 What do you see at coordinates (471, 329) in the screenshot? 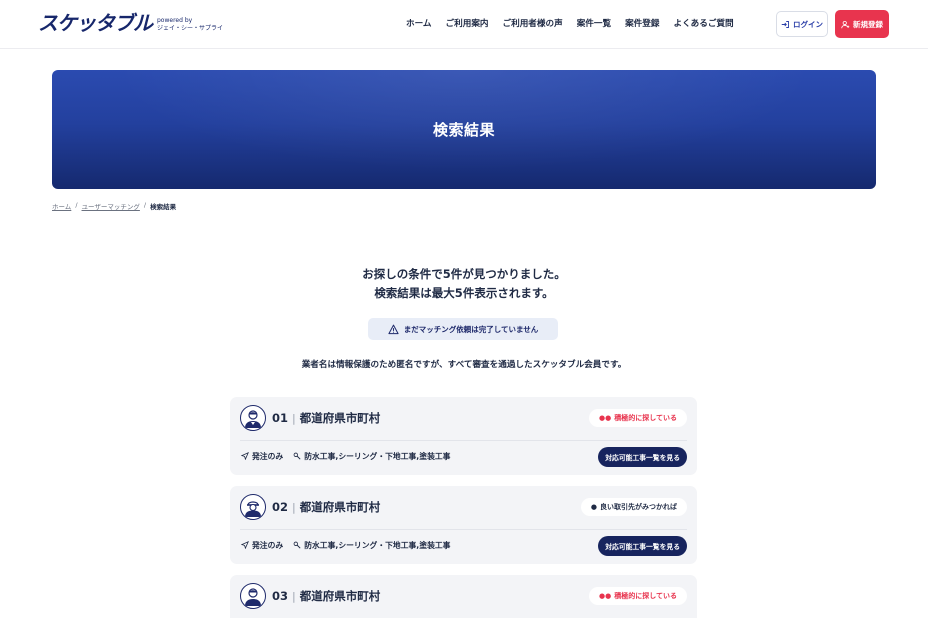
I see `matching-notice-text: まだマッチング依頼は完了していません` at bounding box center [471, 329].